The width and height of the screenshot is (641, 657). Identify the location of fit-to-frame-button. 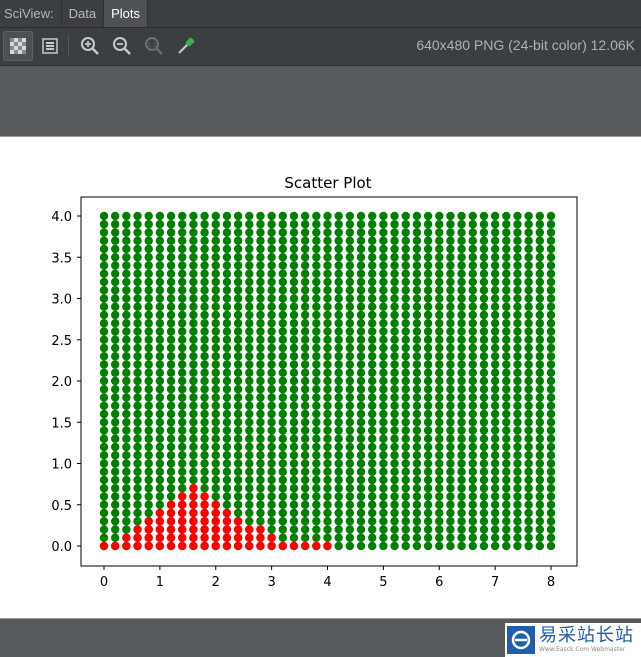
(50, 46).